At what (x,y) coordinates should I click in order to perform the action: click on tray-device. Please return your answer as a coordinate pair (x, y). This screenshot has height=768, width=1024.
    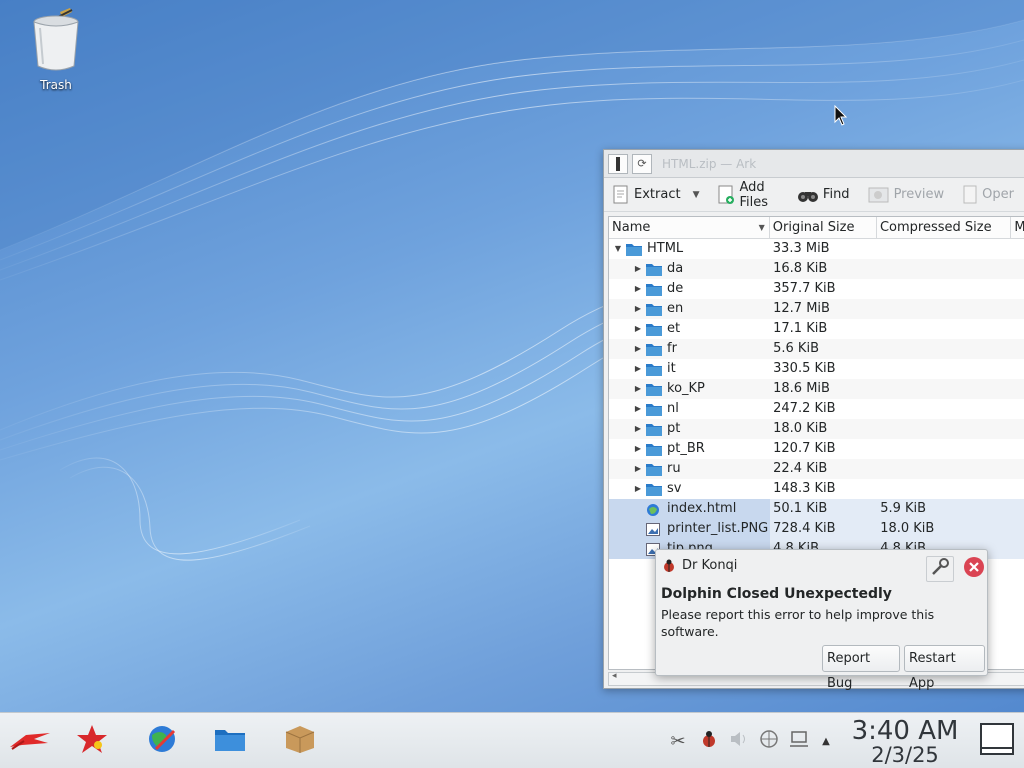
    Looking at the image, I should click on (799, 741).